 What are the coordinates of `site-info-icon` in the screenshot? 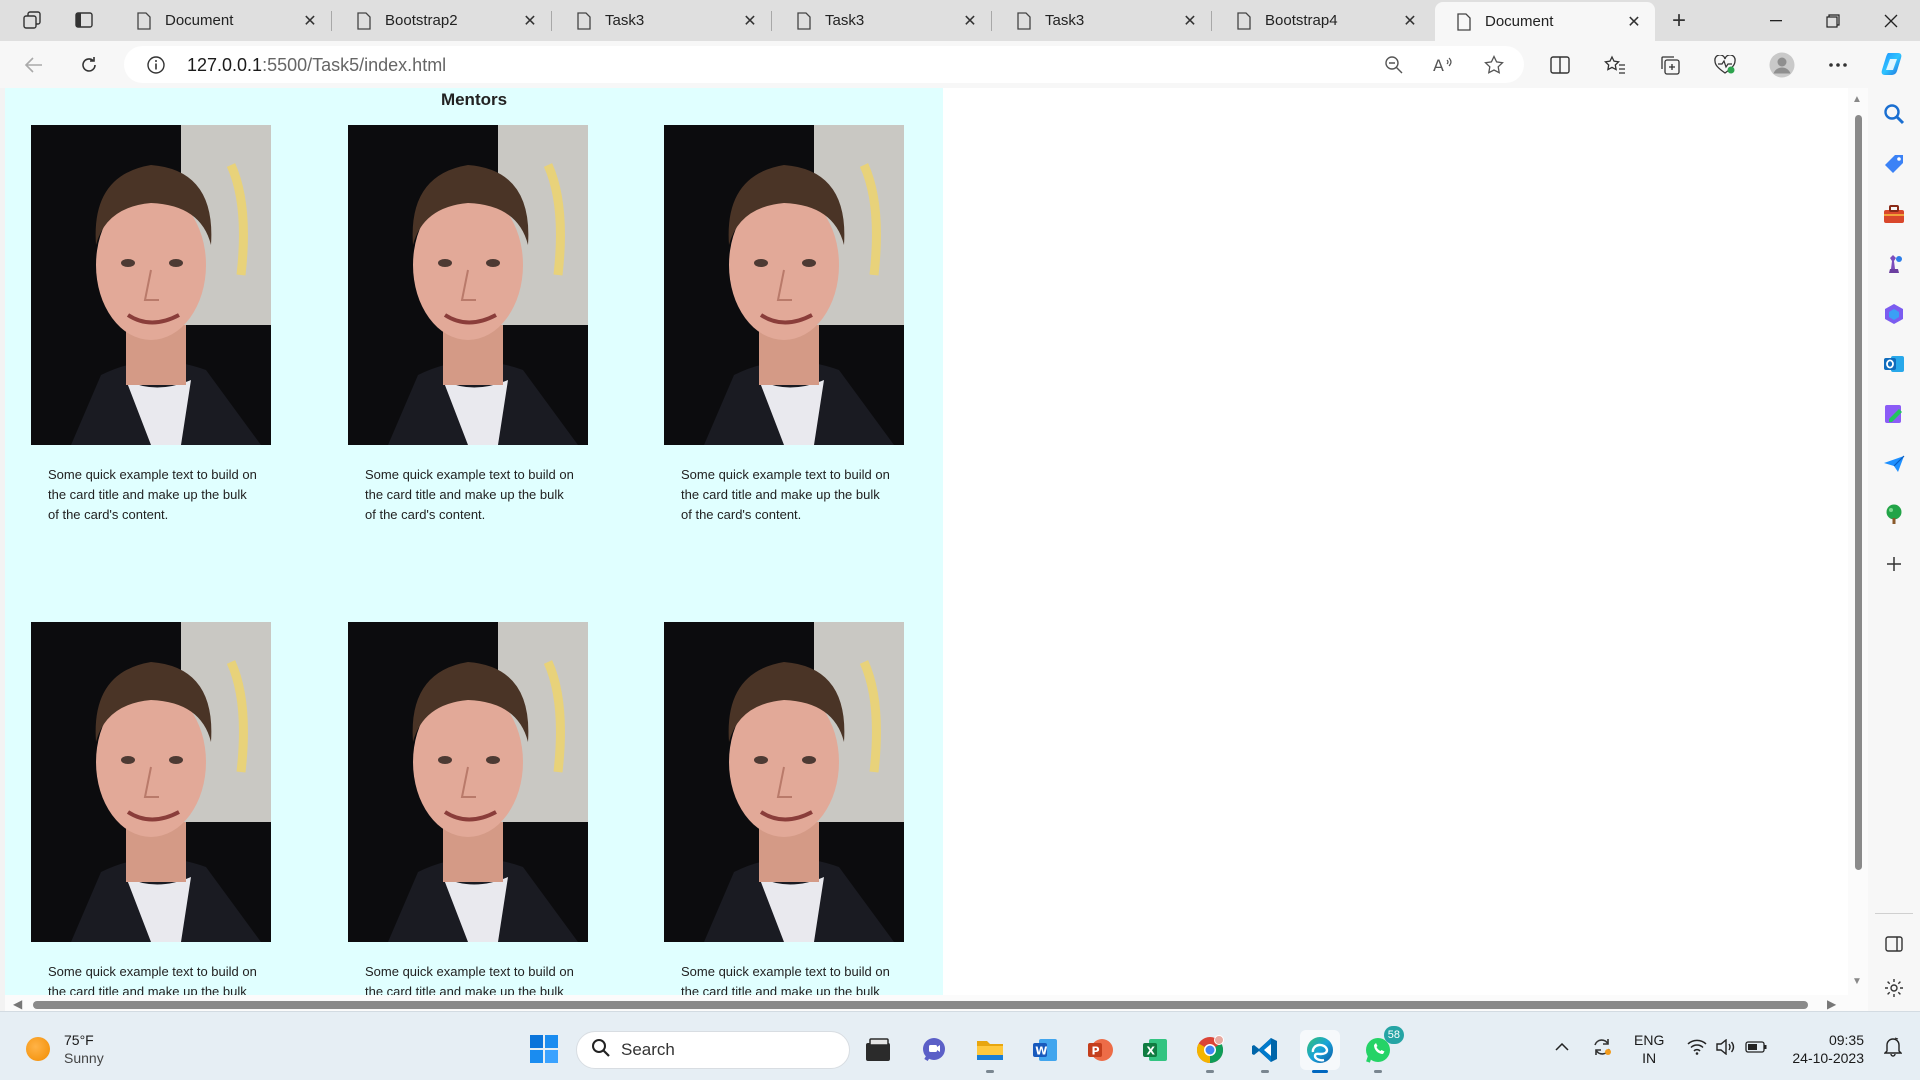 It's located at (156, 67).